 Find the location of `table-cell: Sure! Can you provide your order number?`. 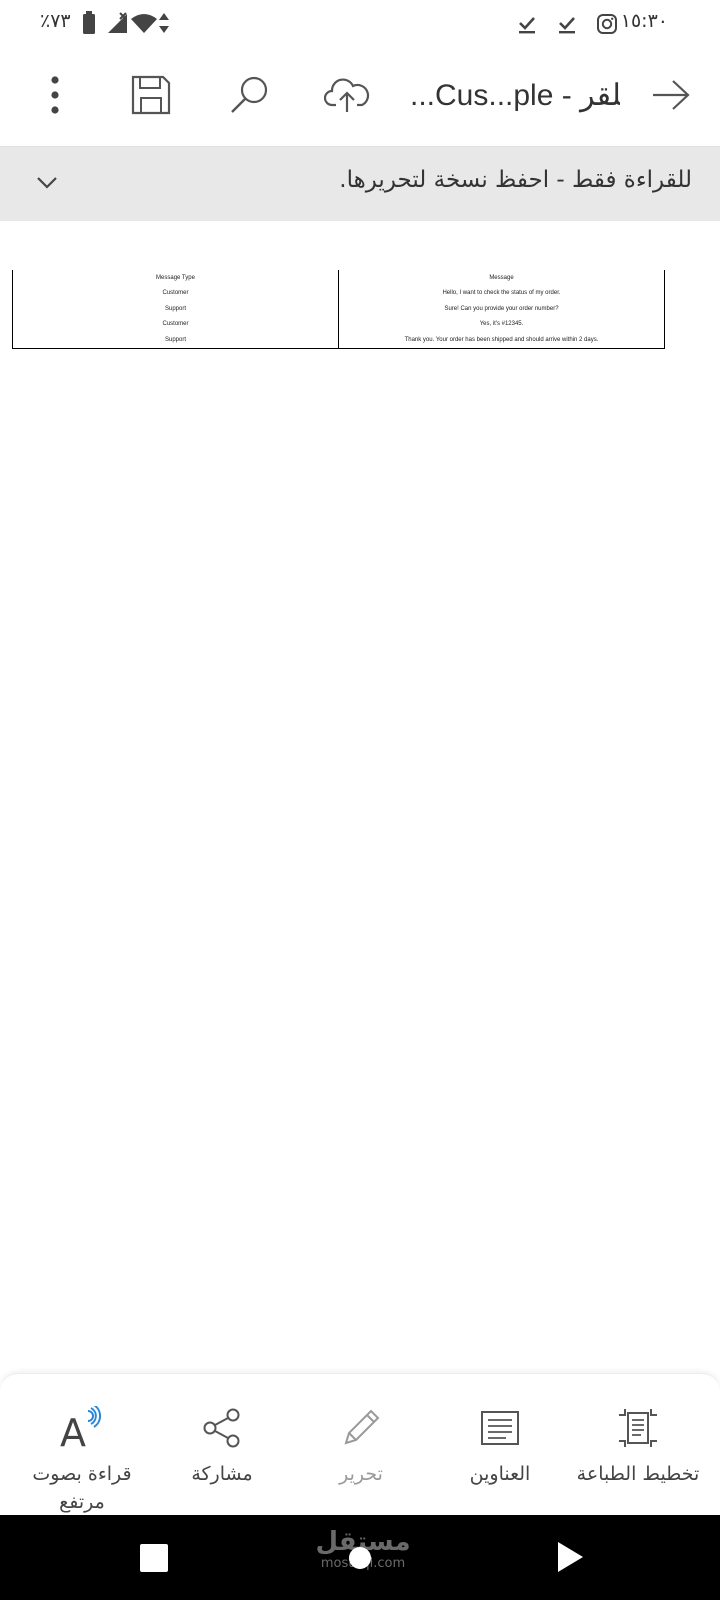

table-cell: Sure! Can you provide your order number? is located at coordinates (501, 309).